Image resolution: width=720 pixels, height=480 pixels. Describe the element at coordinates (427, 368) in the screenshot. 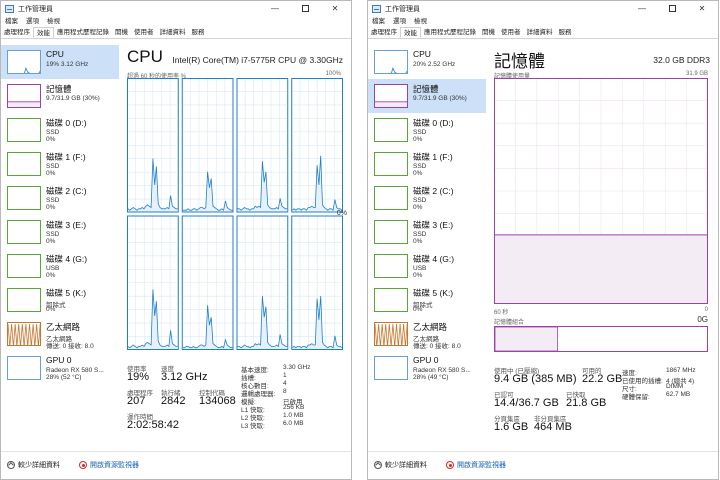

I see `sidebar-item-gpu: GPU 0 Radeon RX 580 S... 28% (49 °C)` at that location.